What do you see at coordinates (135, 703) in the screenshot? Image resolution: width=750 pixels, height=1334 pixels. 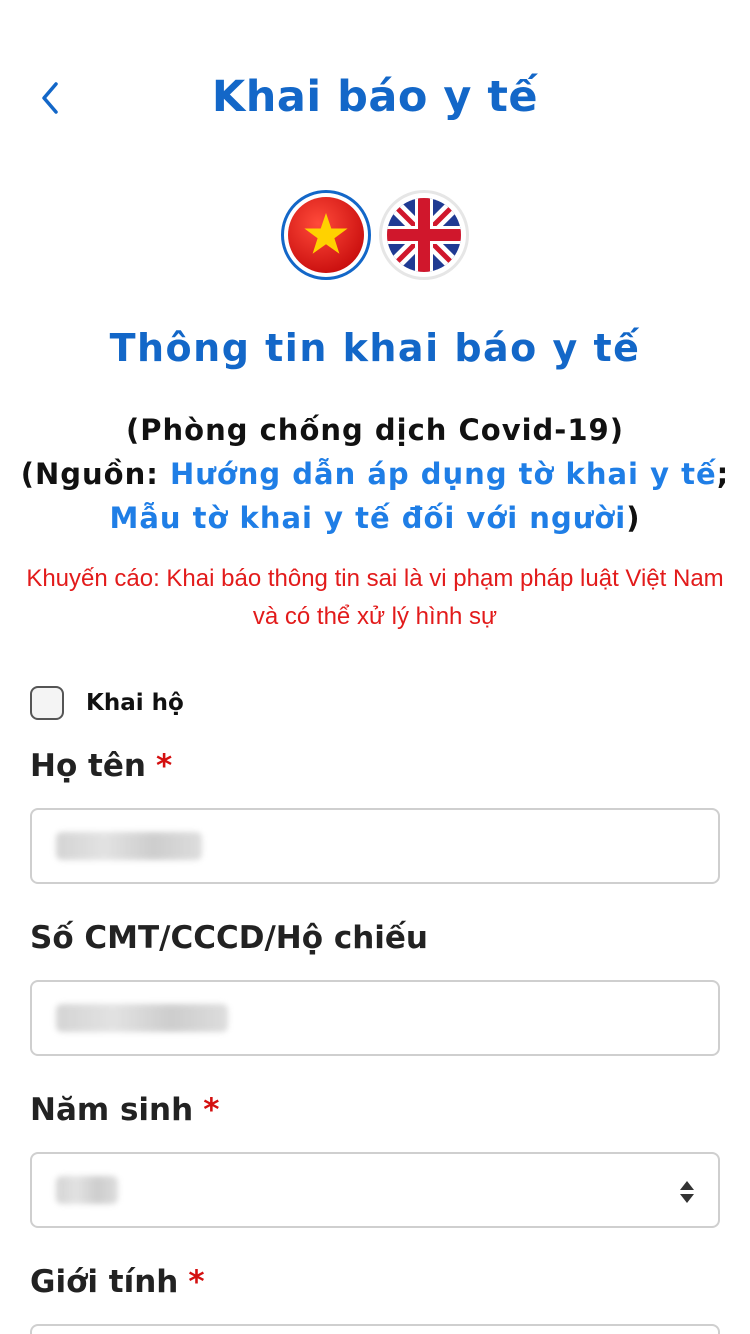 I see `khai-ho-label: Khai hộ` at bounding box center [135, 703].